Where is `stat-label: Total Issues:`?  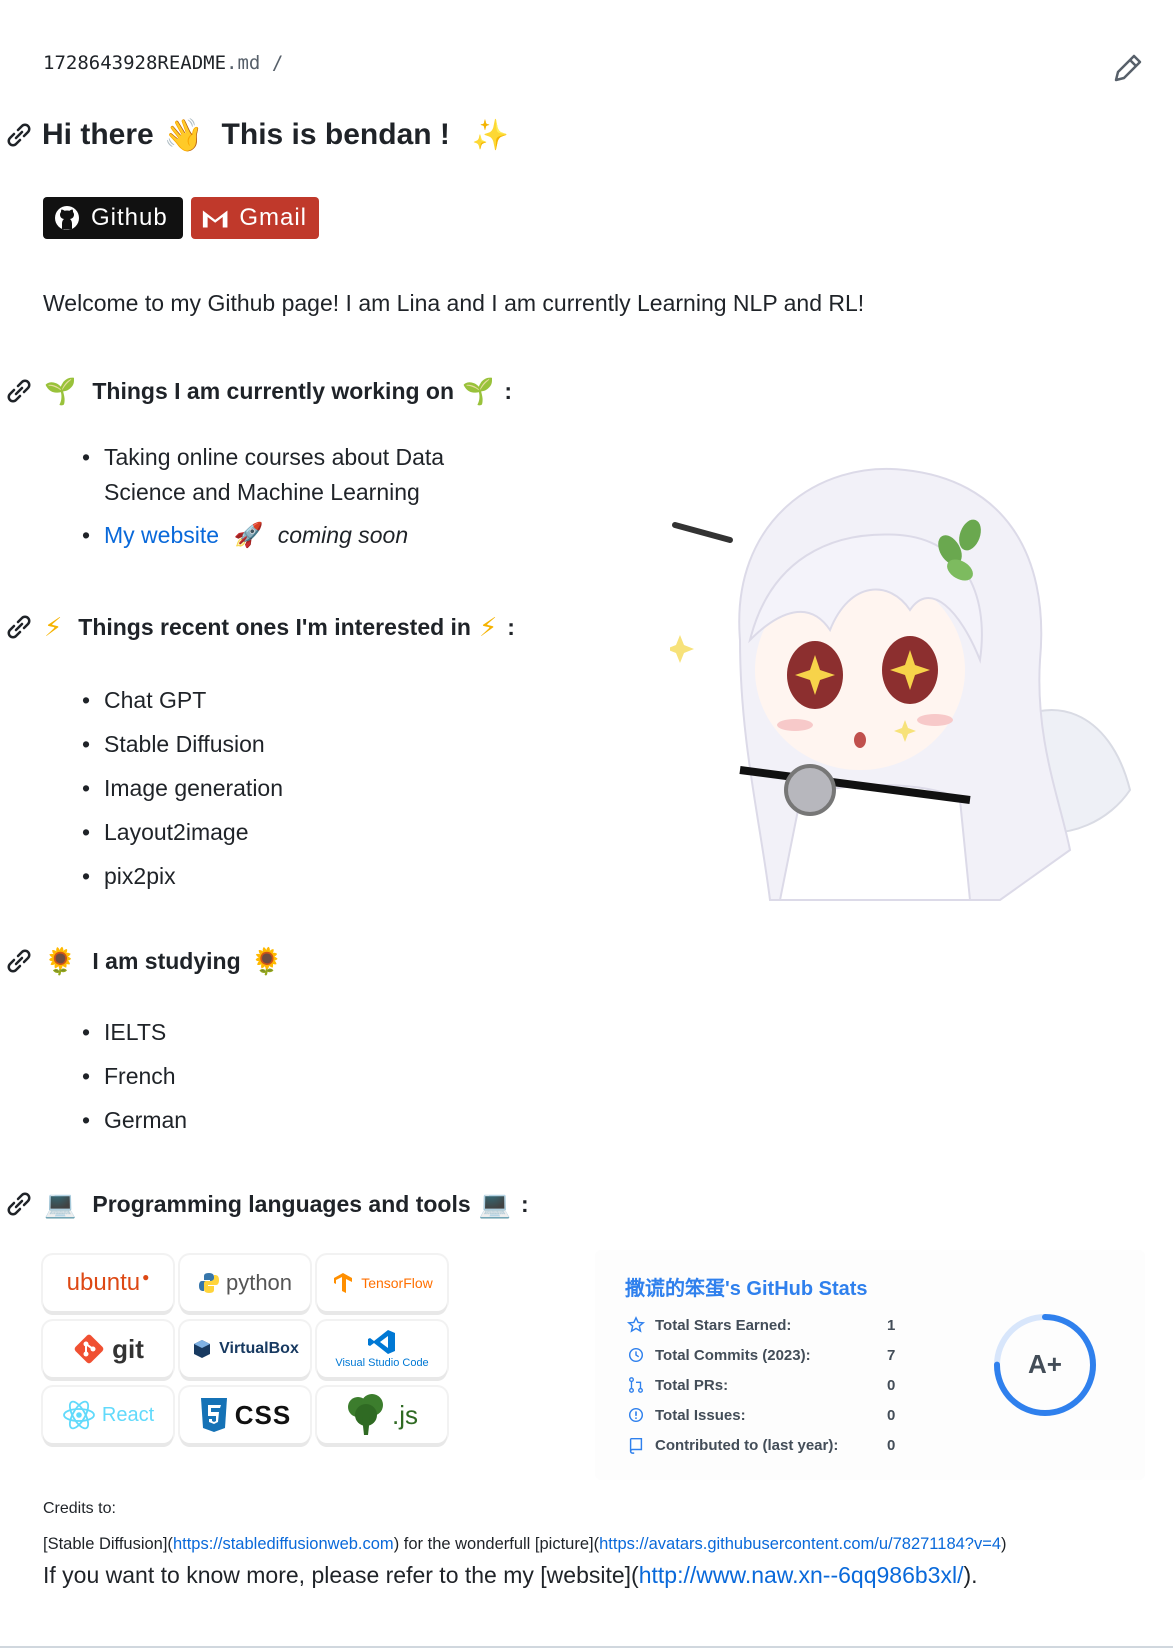
stat-label: Total Issues: is located at coordinates (700, 1415).